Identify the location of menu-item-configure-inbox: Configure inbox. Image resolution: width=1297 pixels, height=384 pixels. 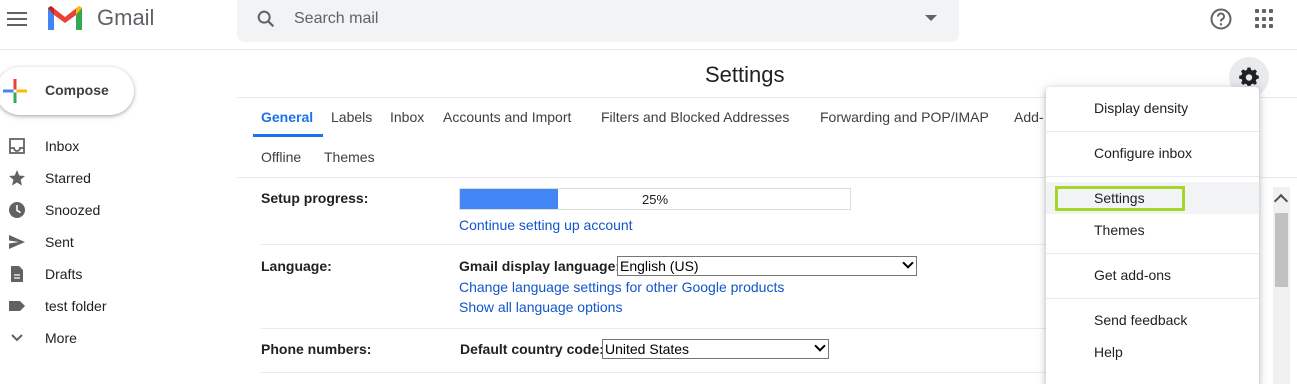
(1152, 153).